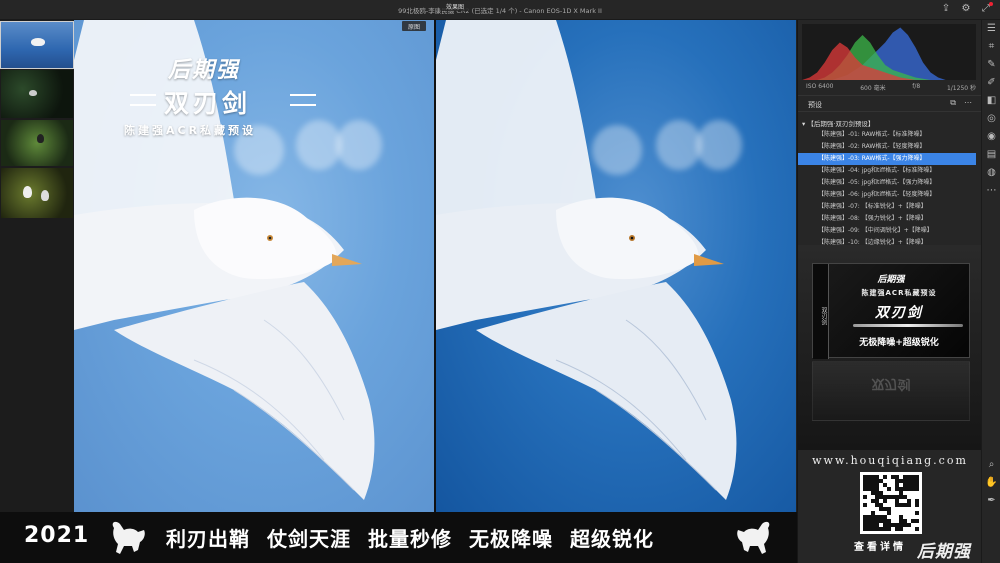  I want to click on preset-item: 【陈建强】-01: RAW格式-【标准降噪】, so click(890, 135).